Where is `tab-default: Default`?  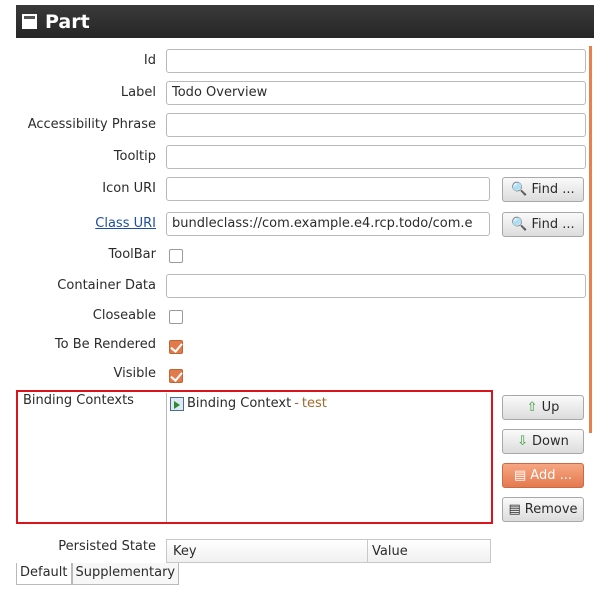 tab-default: Default is located at coordinates (44, 574).